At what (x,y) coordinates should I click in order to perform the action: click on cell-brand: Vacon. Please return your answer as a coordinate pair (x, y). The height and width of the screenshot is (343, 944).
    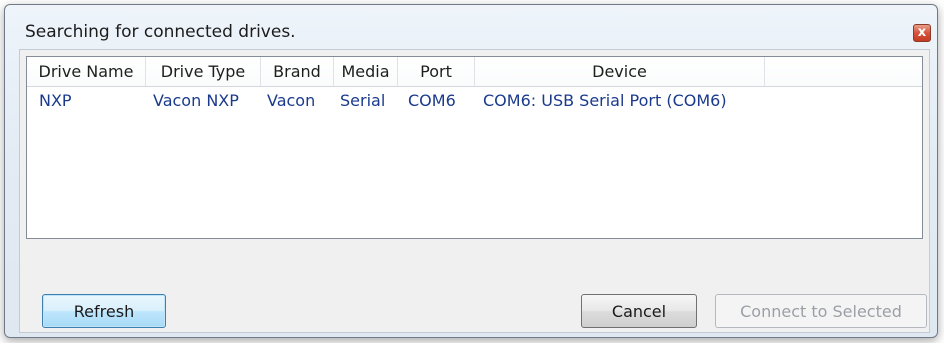
    Looking at the image, I should click on (291, 100).